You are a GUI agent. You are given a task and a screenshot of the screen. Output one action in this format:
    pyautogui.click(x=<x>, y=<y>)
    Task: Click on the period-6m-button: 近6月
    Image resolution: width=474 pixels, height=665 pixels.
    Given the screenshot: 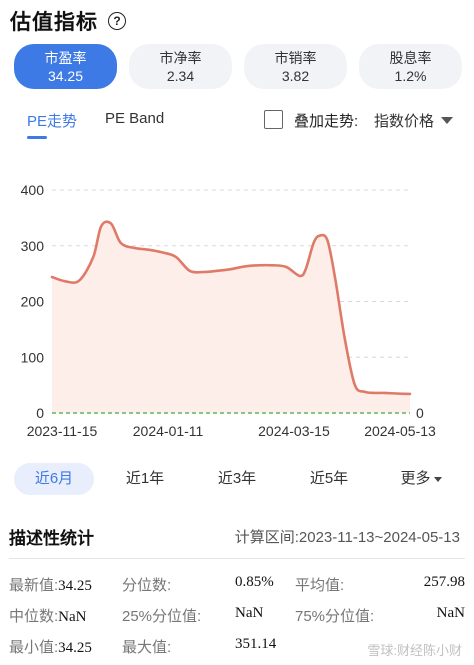 What is the action you would take?
    pyautogui.click(x=54, y=479)
    